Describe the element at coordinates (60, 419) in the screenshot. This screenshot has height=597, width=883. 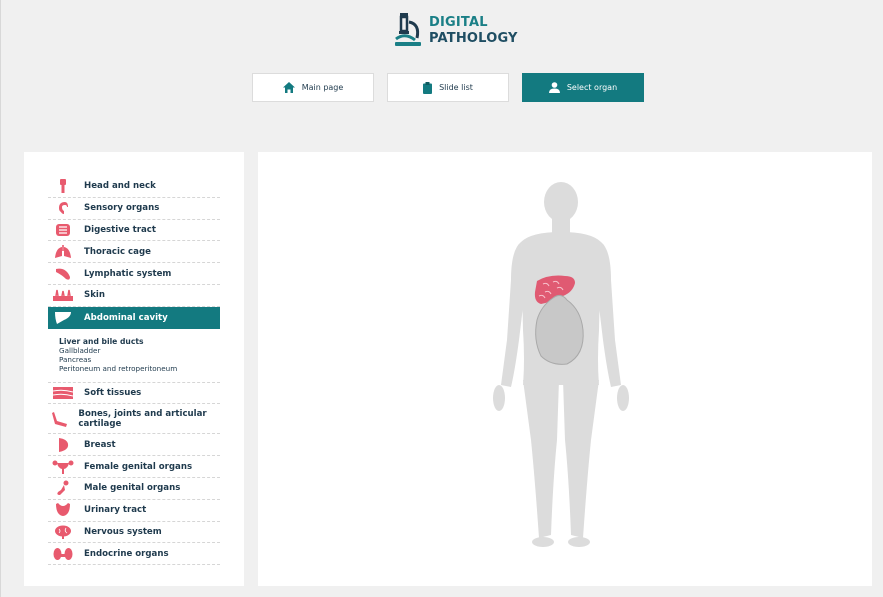
I see `bone-joint-icon` at that location.